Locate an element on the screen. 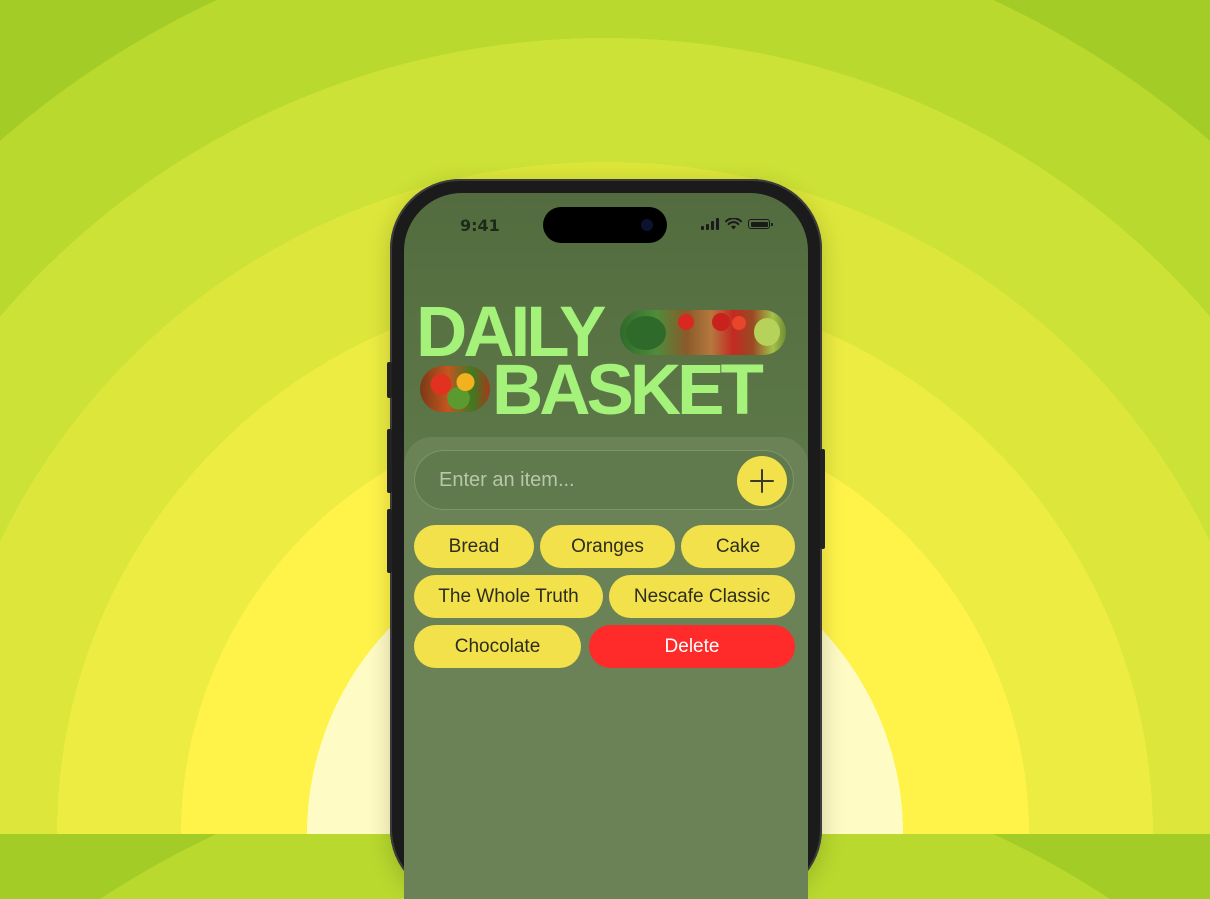 The image size is (1210, 899). vegetables-image is located at coordinates (455, 389).